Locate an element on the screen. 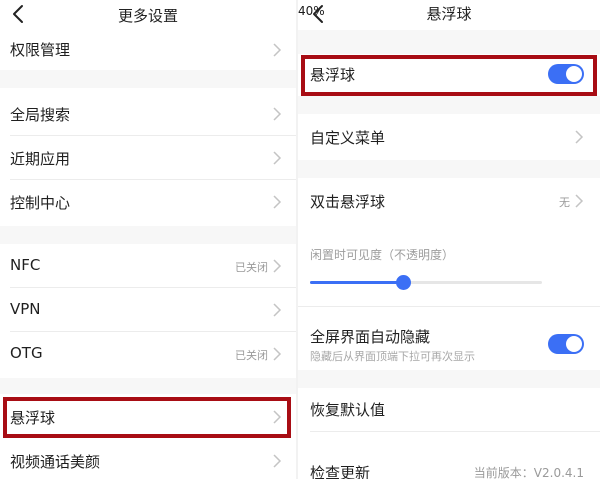 The height and width of the screenshot is (479, 600). settings-item-control-center: 控制中心 is located at coordinates (148, 201).